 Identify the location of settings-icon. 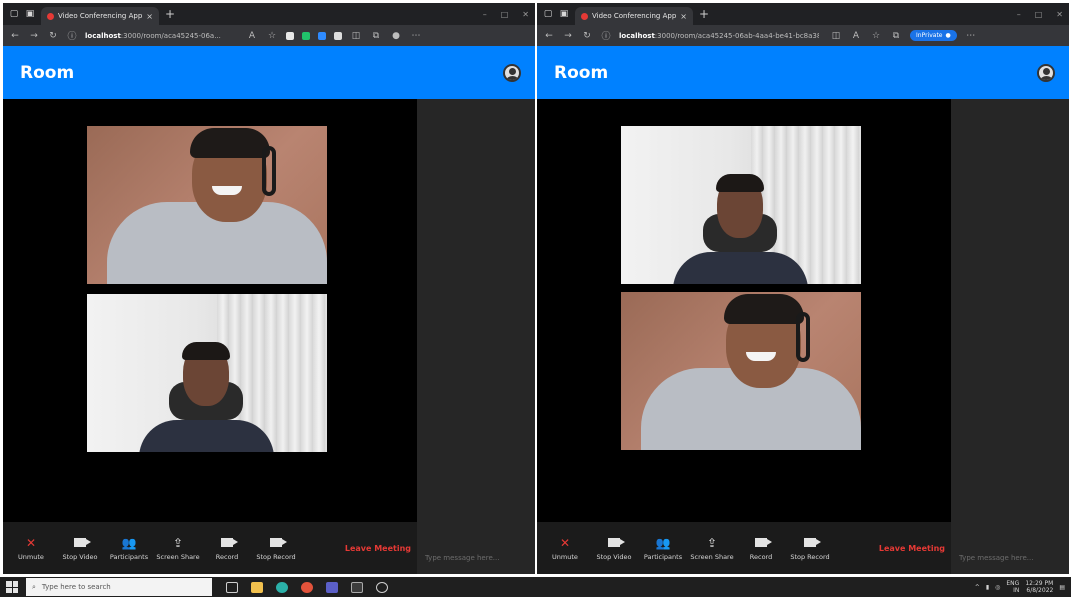
(382, 587).